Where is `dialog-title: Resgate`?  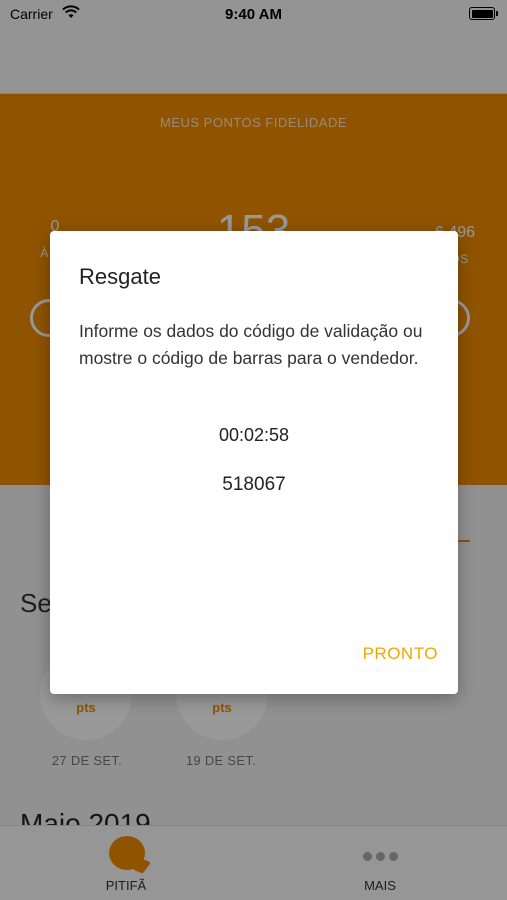
dialog-title: Resgate is located at coordinates (120, 276).